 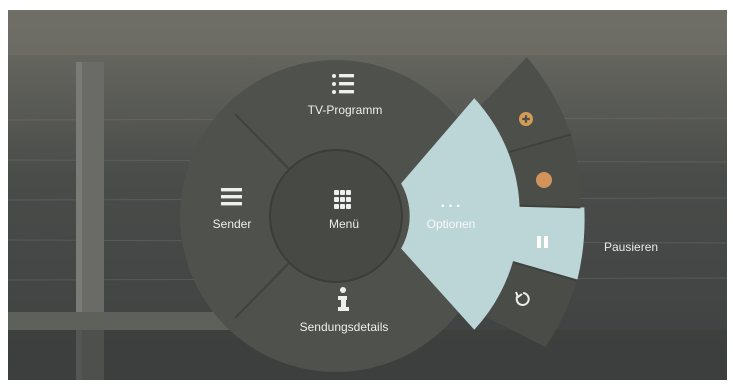 I want to click on add-circle-icon, so click(x=526, y=119).